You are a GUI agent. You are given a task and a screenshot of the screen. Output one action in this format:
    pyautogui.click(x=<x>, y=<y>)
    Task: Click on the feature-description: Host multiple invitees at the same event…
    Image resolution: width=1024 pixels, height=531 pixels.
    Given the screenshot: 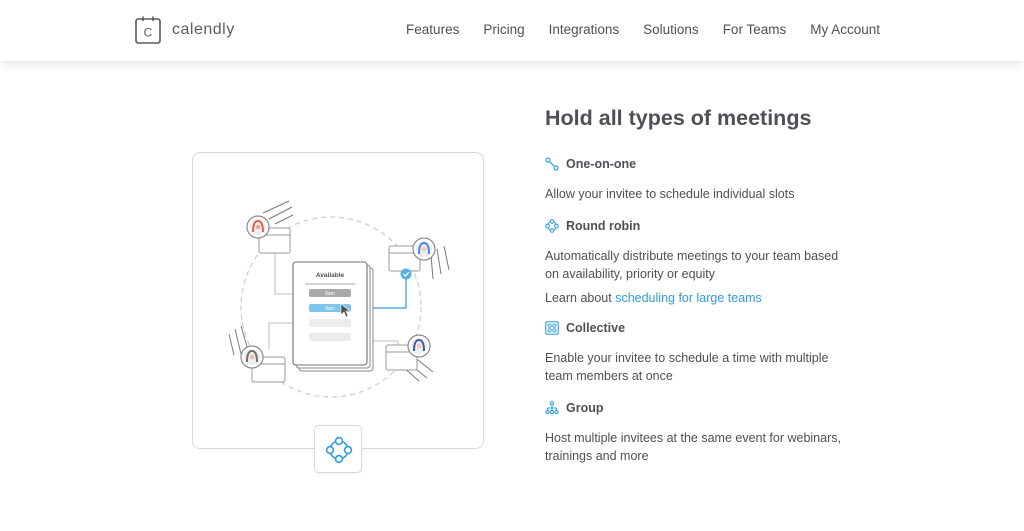 What is the action you would take?
    pyautogui.click(x=693, y=447)
    